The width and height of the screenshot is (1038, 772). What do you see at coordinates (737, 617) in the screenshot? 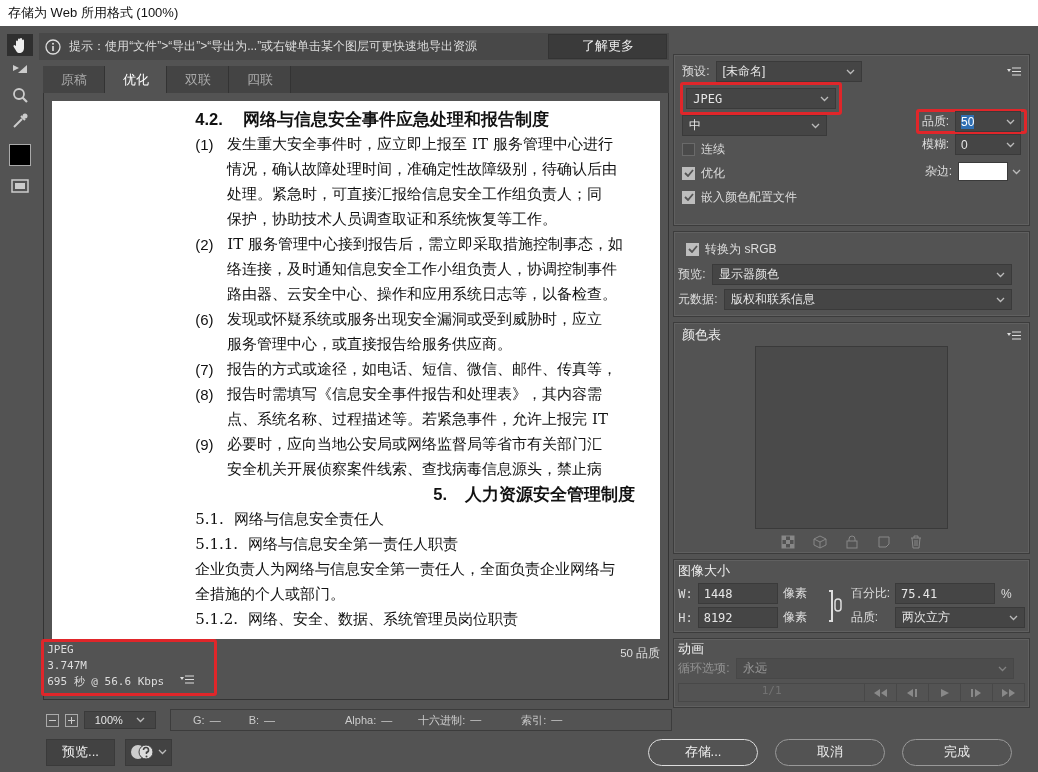
I see `height-field: 8192` at bounding box center [737, 617].